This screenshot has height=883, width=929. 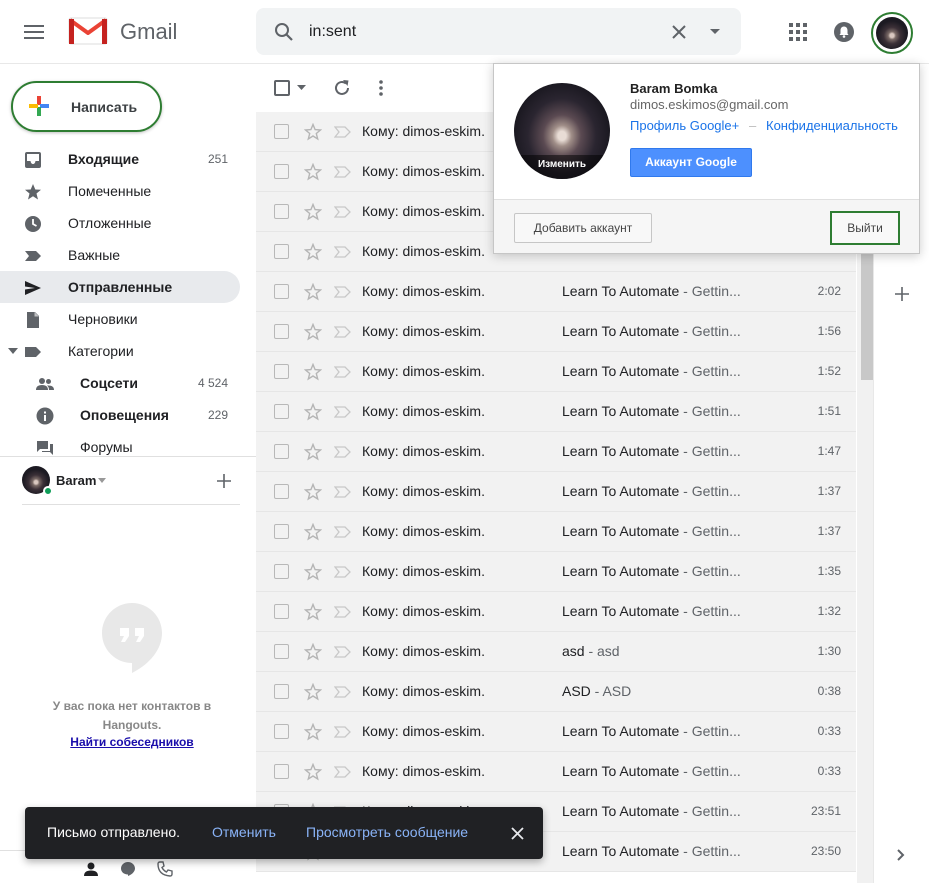 I want to click on change-photo-label: Изменить, so click(x=562, y=167).